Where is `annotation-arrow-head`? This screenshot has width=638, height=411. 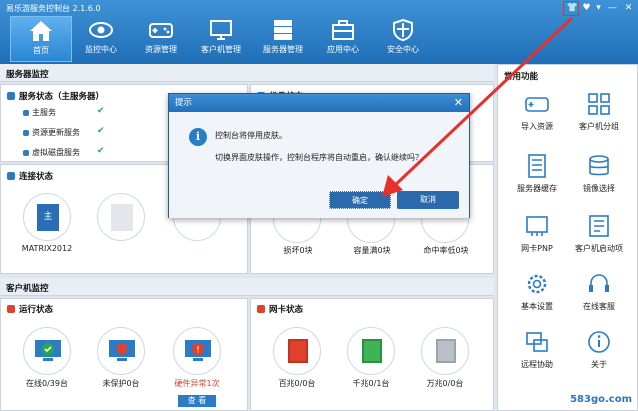
annotation-arrow-head is located at coordinates (392, 186).